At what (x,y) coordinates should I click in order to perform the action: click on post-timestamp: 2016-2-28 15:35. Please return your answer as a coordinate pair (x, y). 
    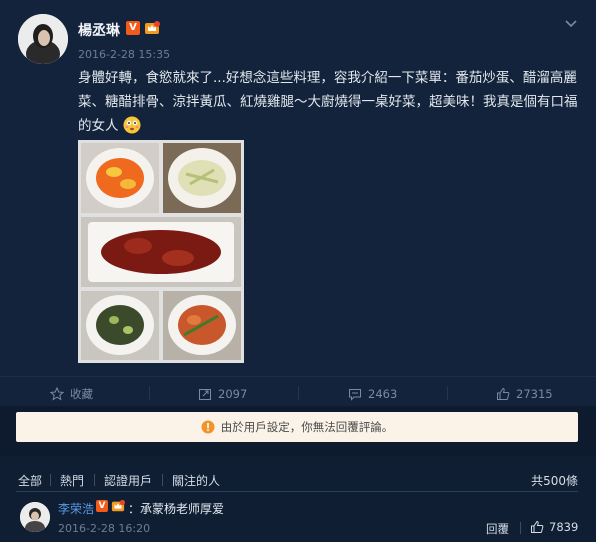
    Looking at the image, I should click on (124, 54).